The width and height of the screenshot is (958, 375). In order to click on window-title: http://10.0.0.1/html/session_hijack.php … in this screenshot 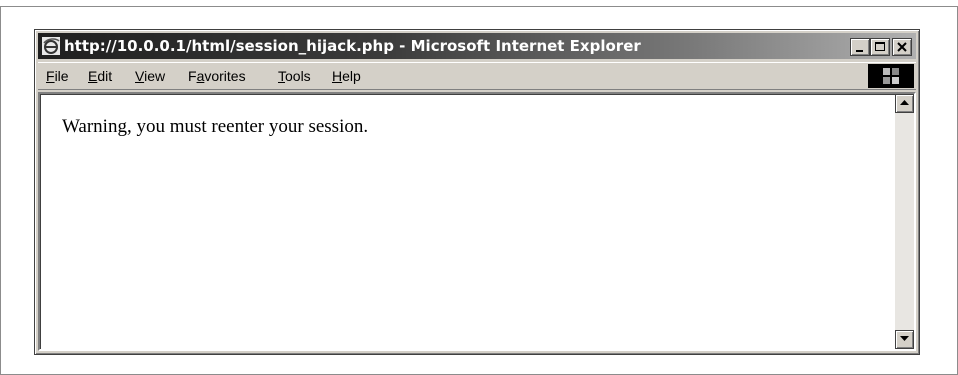, I will do `click(352, 46)`.